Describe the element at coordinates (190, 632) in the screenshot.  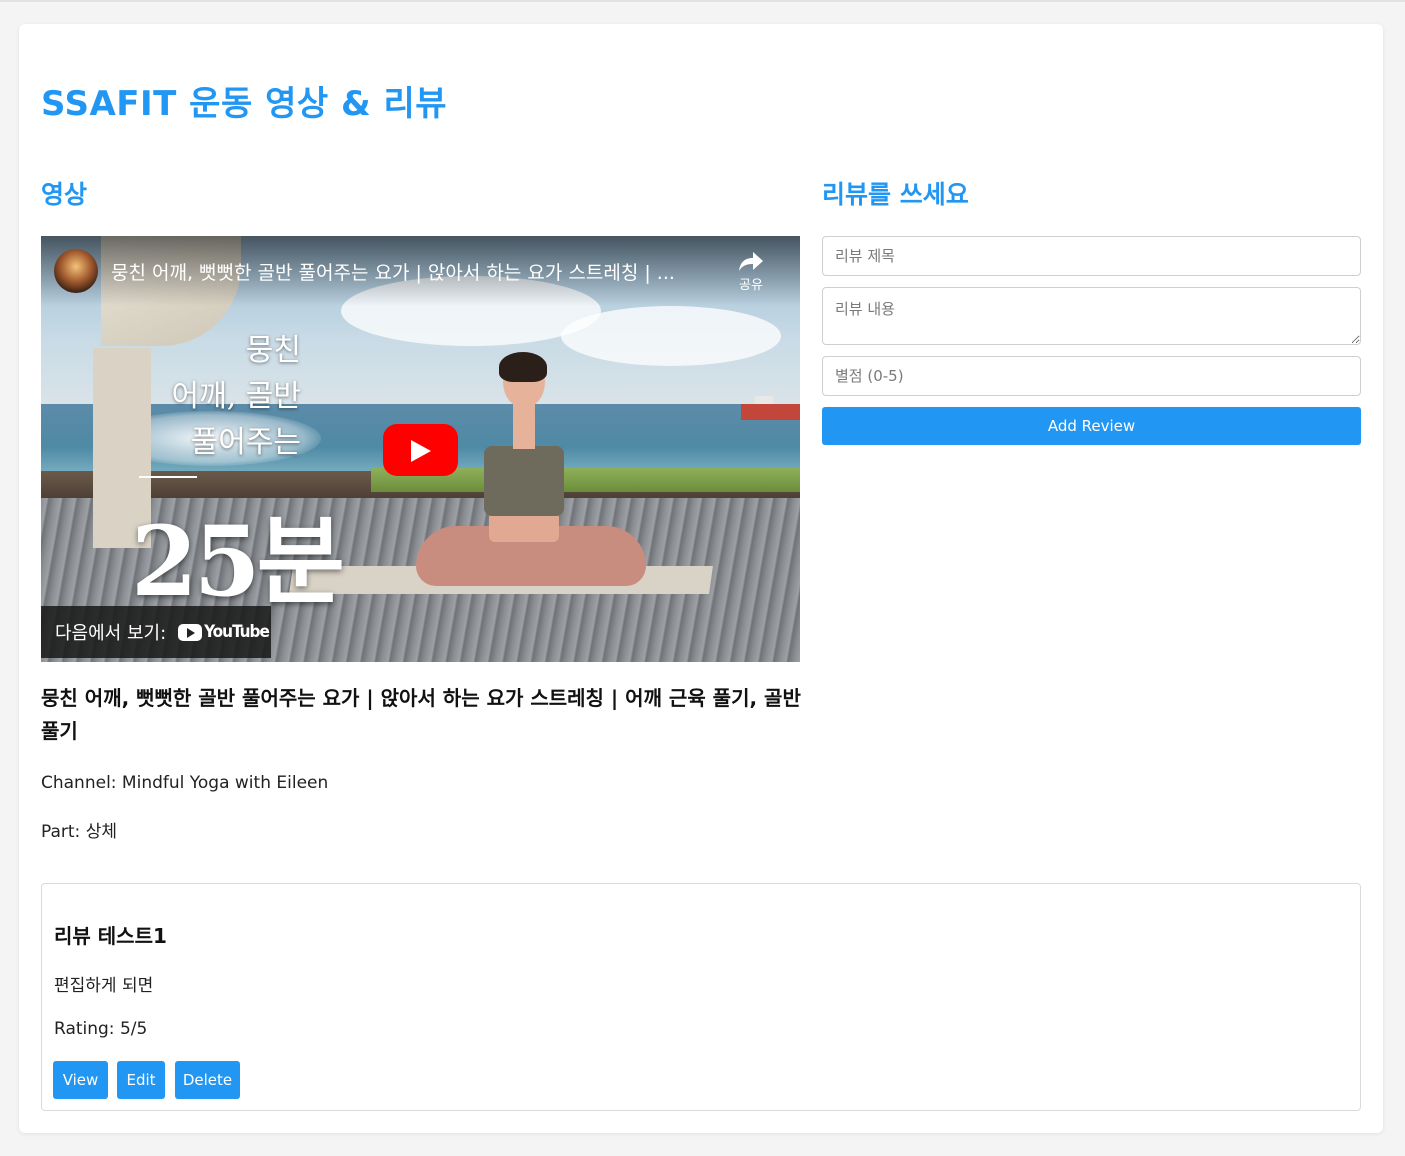
I see `youtube-logo-icon` at that location.